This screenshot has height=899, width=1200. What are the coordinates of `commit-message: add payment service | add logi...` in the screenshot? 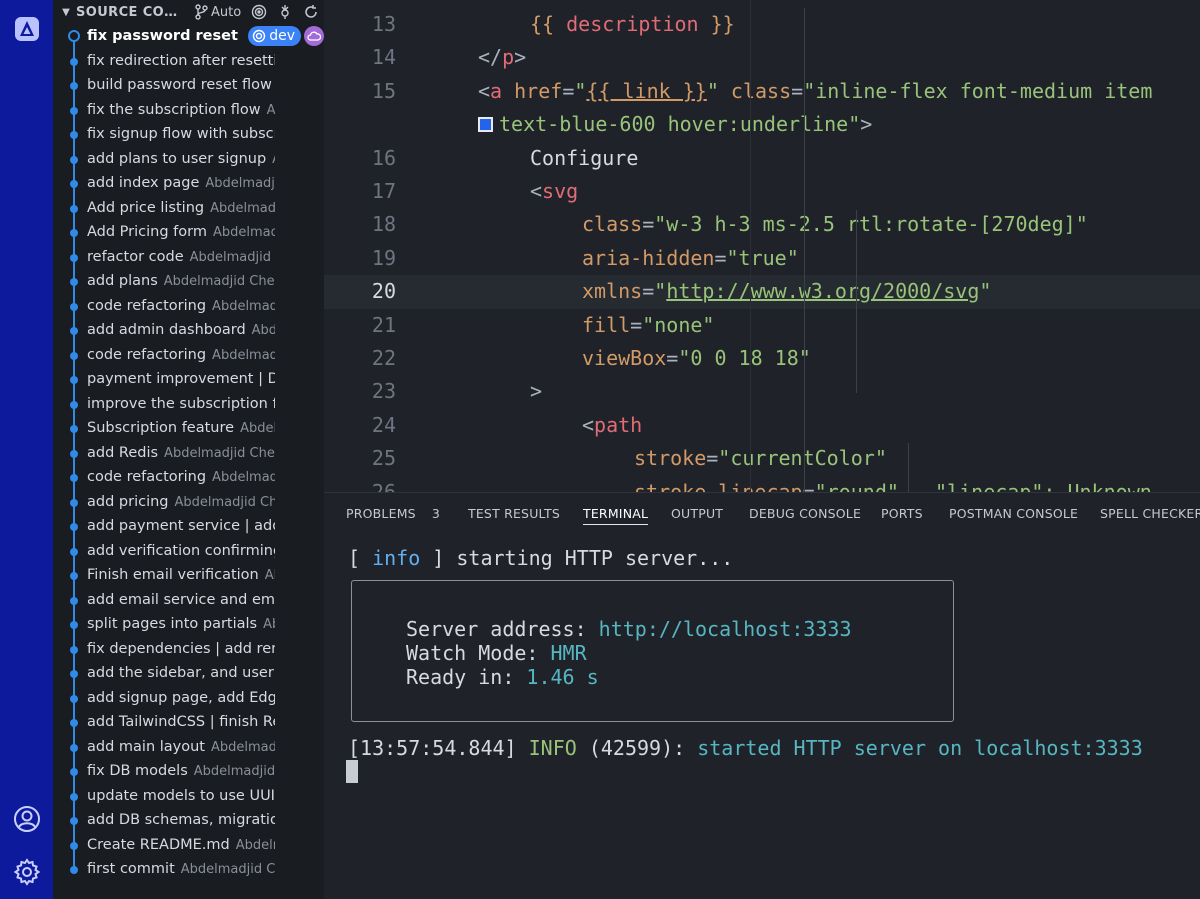 It's located at (181, 526).